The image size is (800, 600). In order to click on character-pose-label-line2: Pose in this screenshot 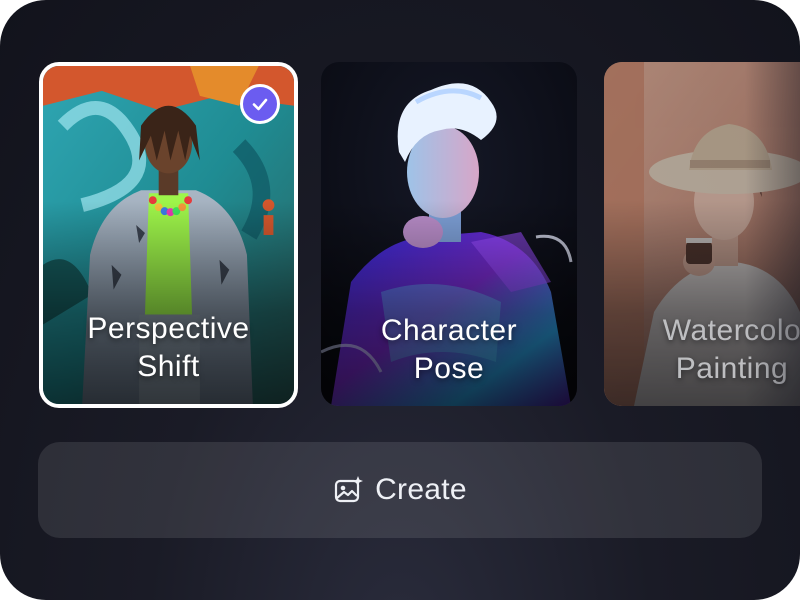, I will do `click(449, 368)`.